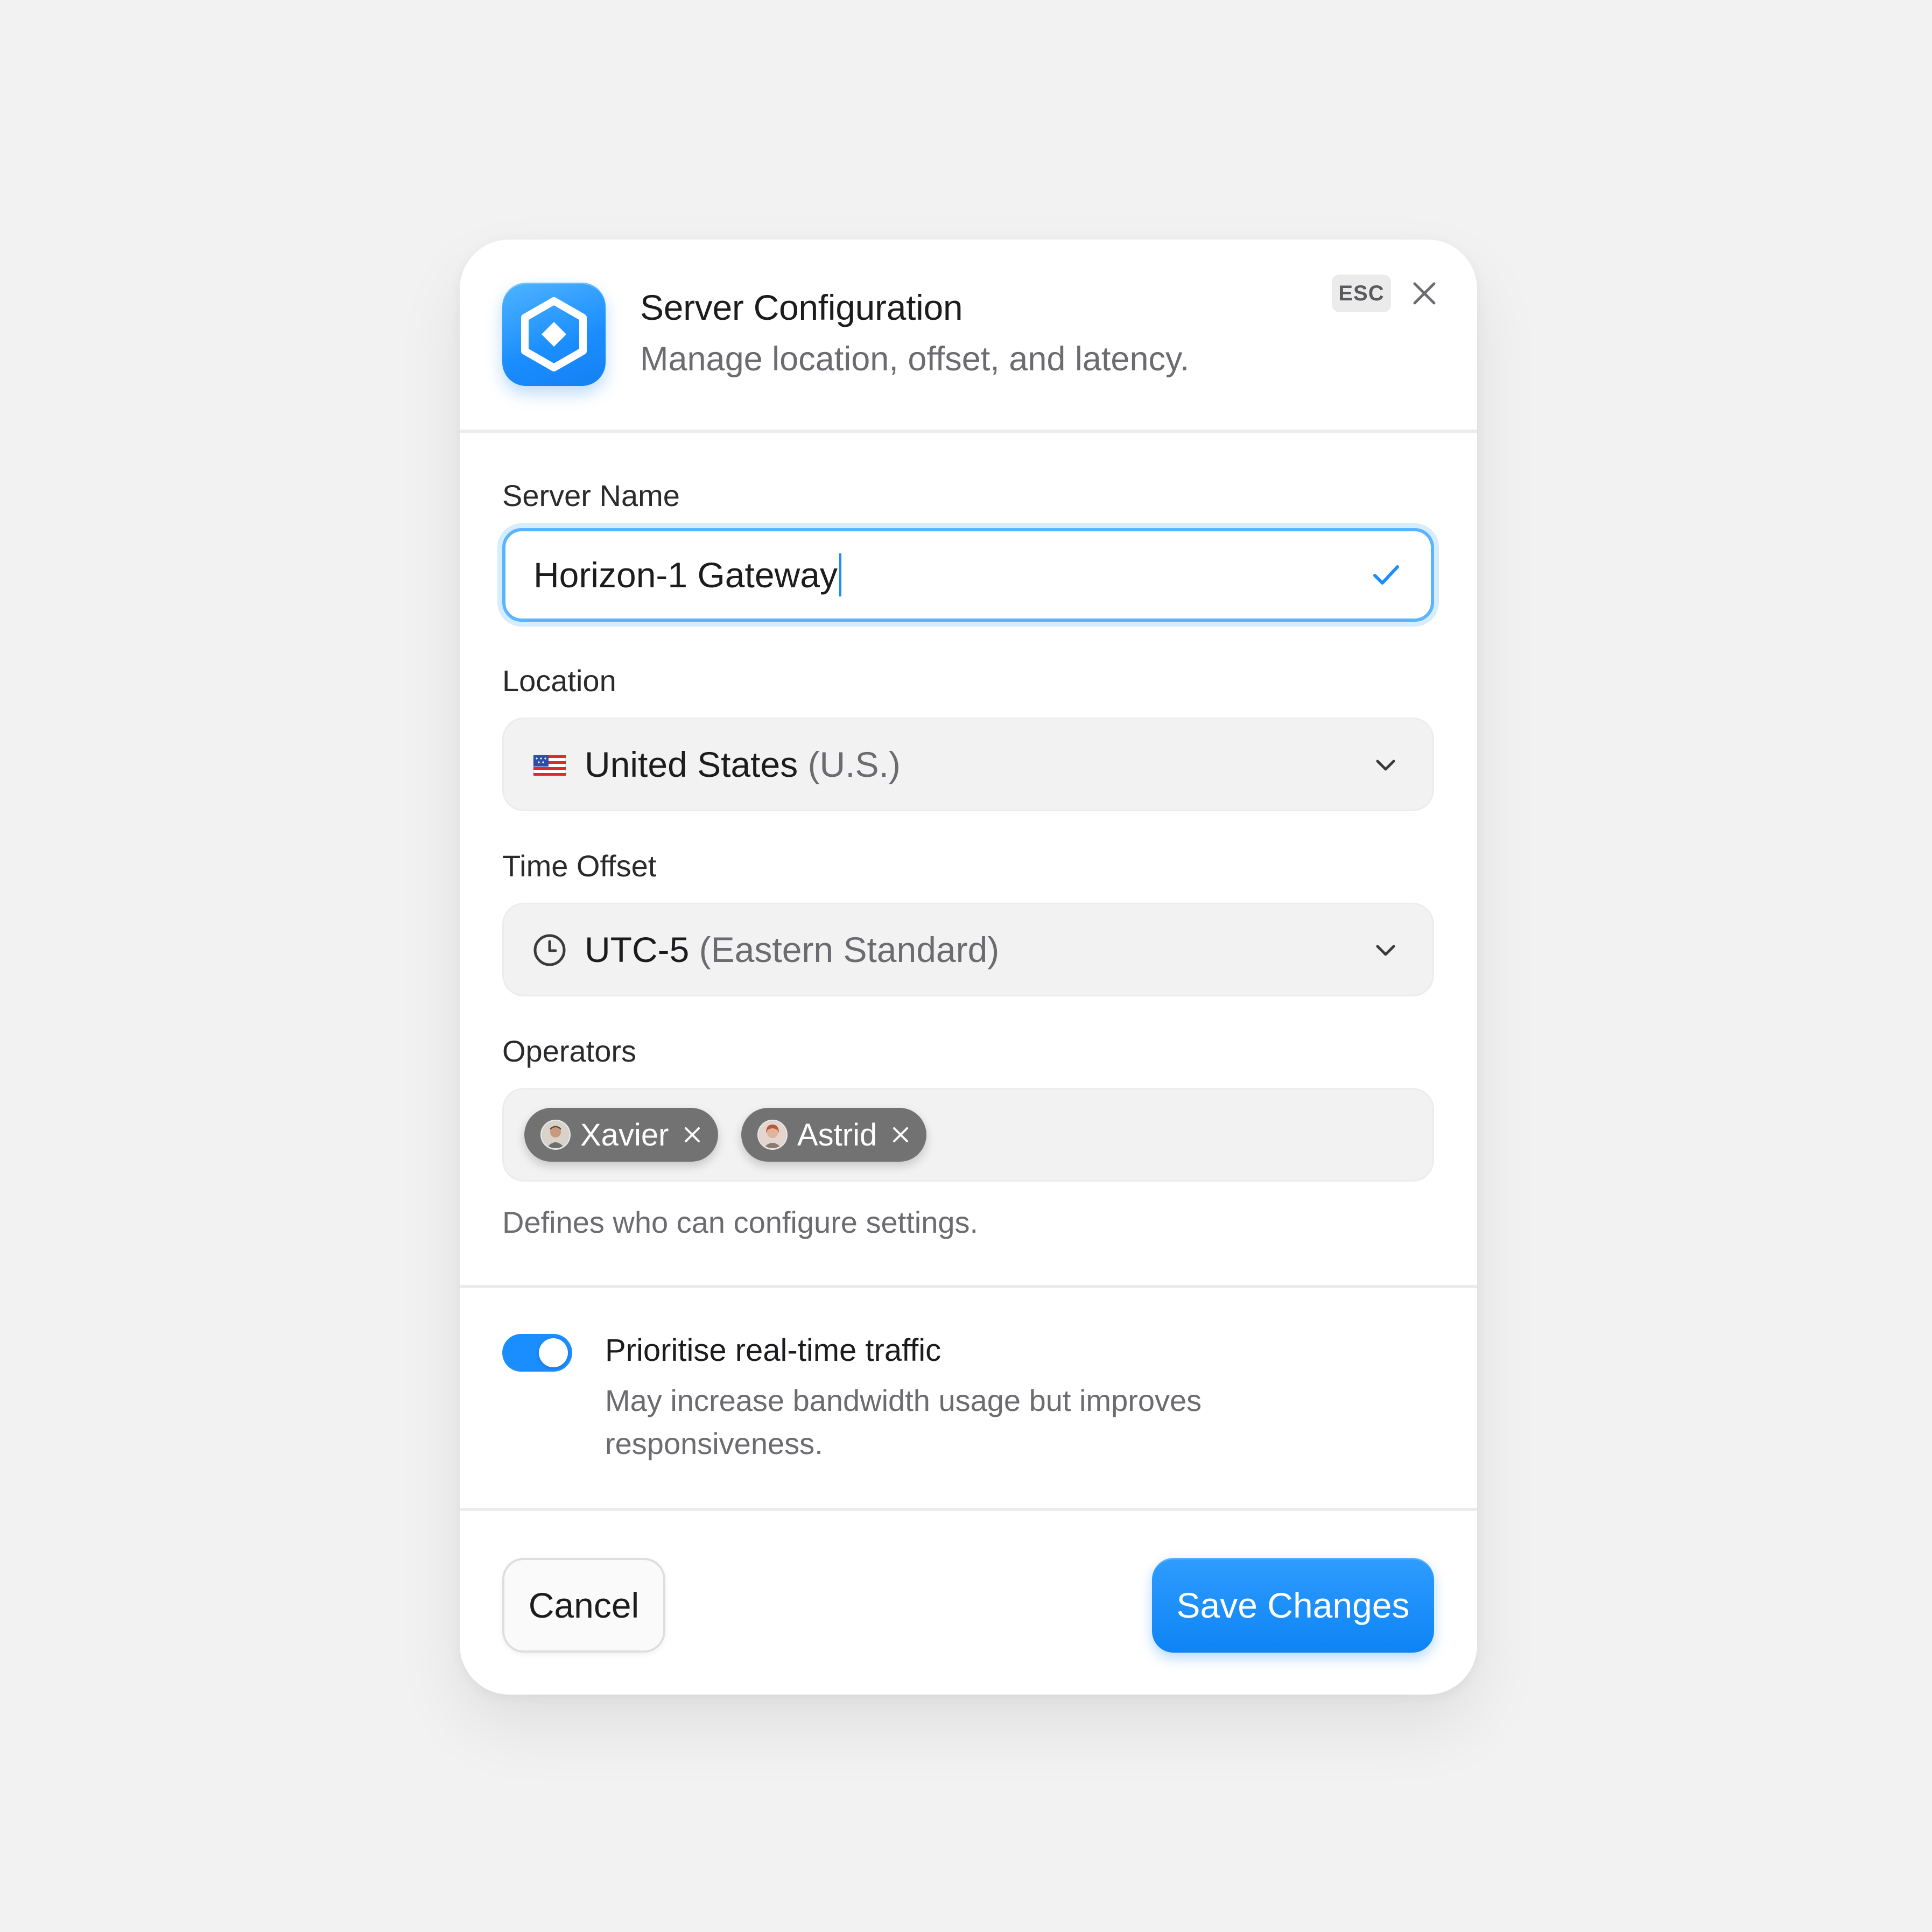 The image size is (1932, 1932). I want to click on location-label: Location, so click(559, 681).